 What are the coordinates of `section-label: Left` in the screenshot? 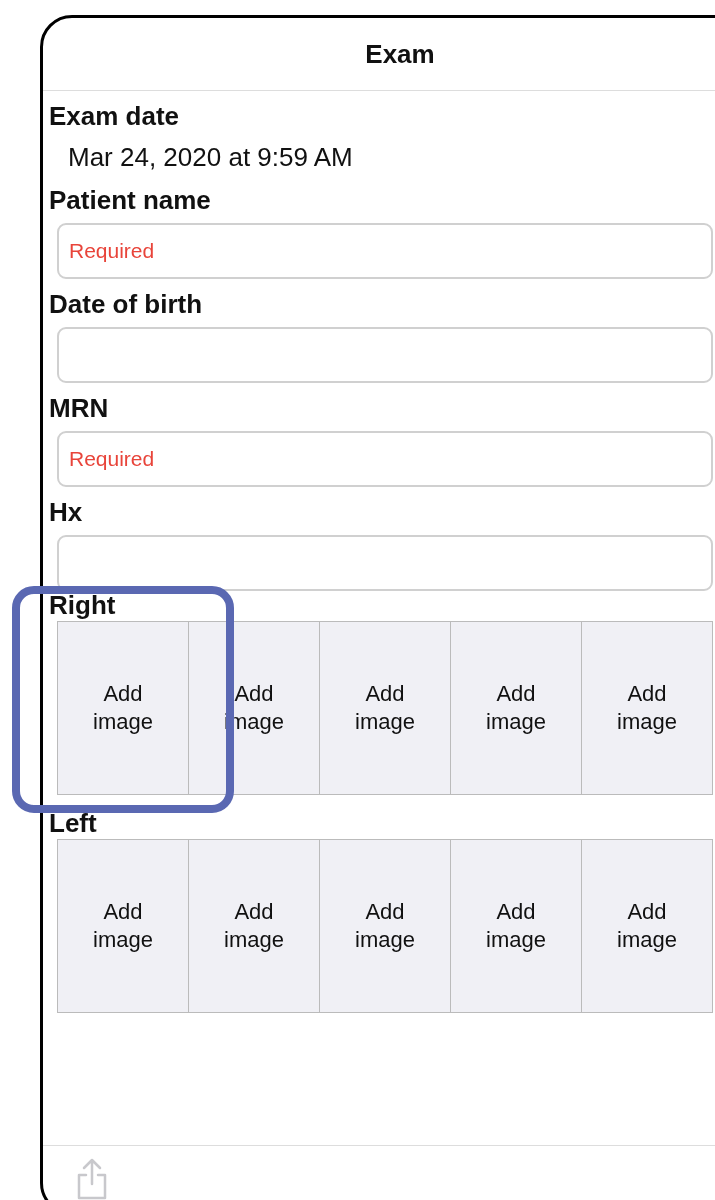 It's located at (73, 823).